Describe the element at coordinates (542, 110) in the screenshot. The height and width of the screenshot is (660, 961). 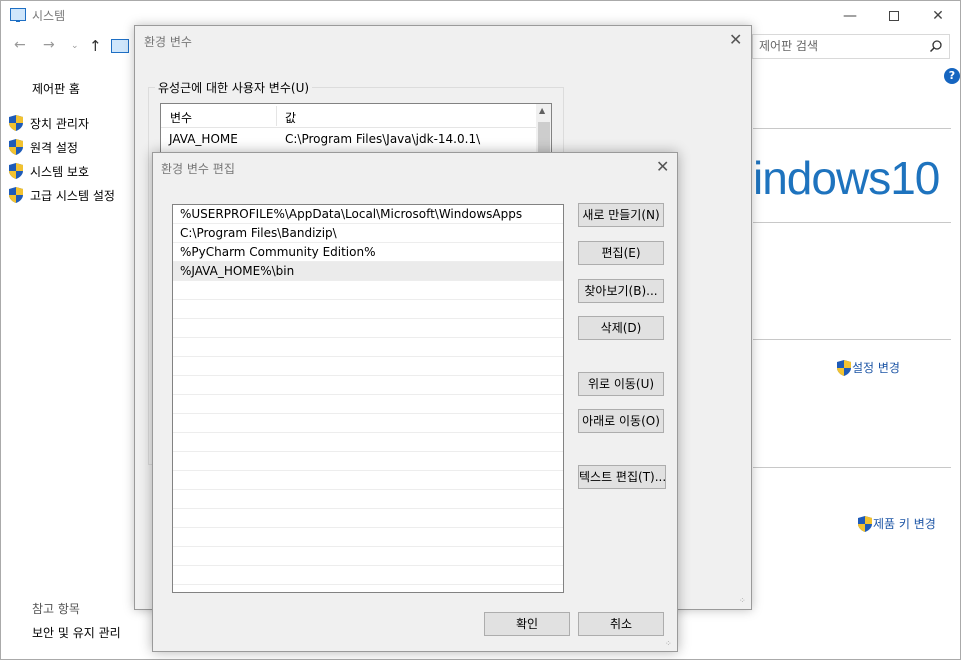
I see `scroll-up-icon: ▲` at that location.